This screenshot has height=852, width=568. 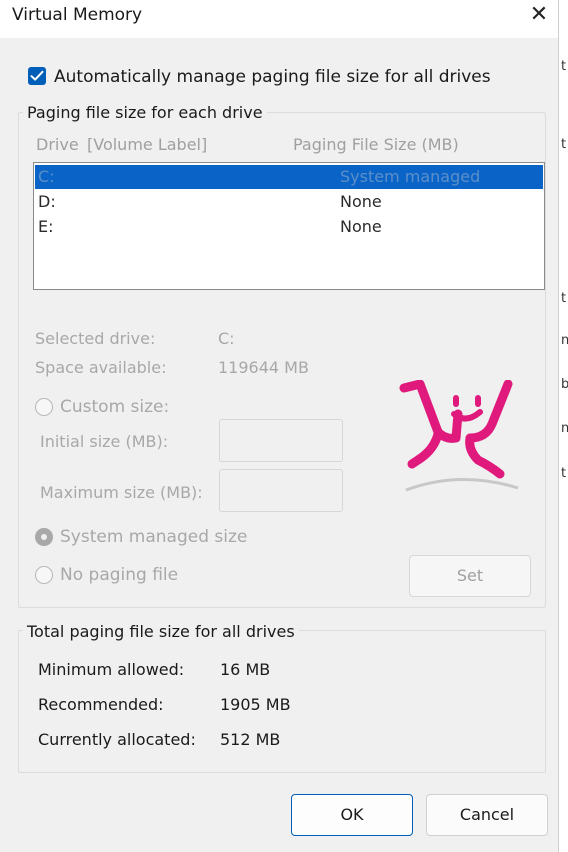 I want to click on custom-size-radio, so click(x=44, y=407).